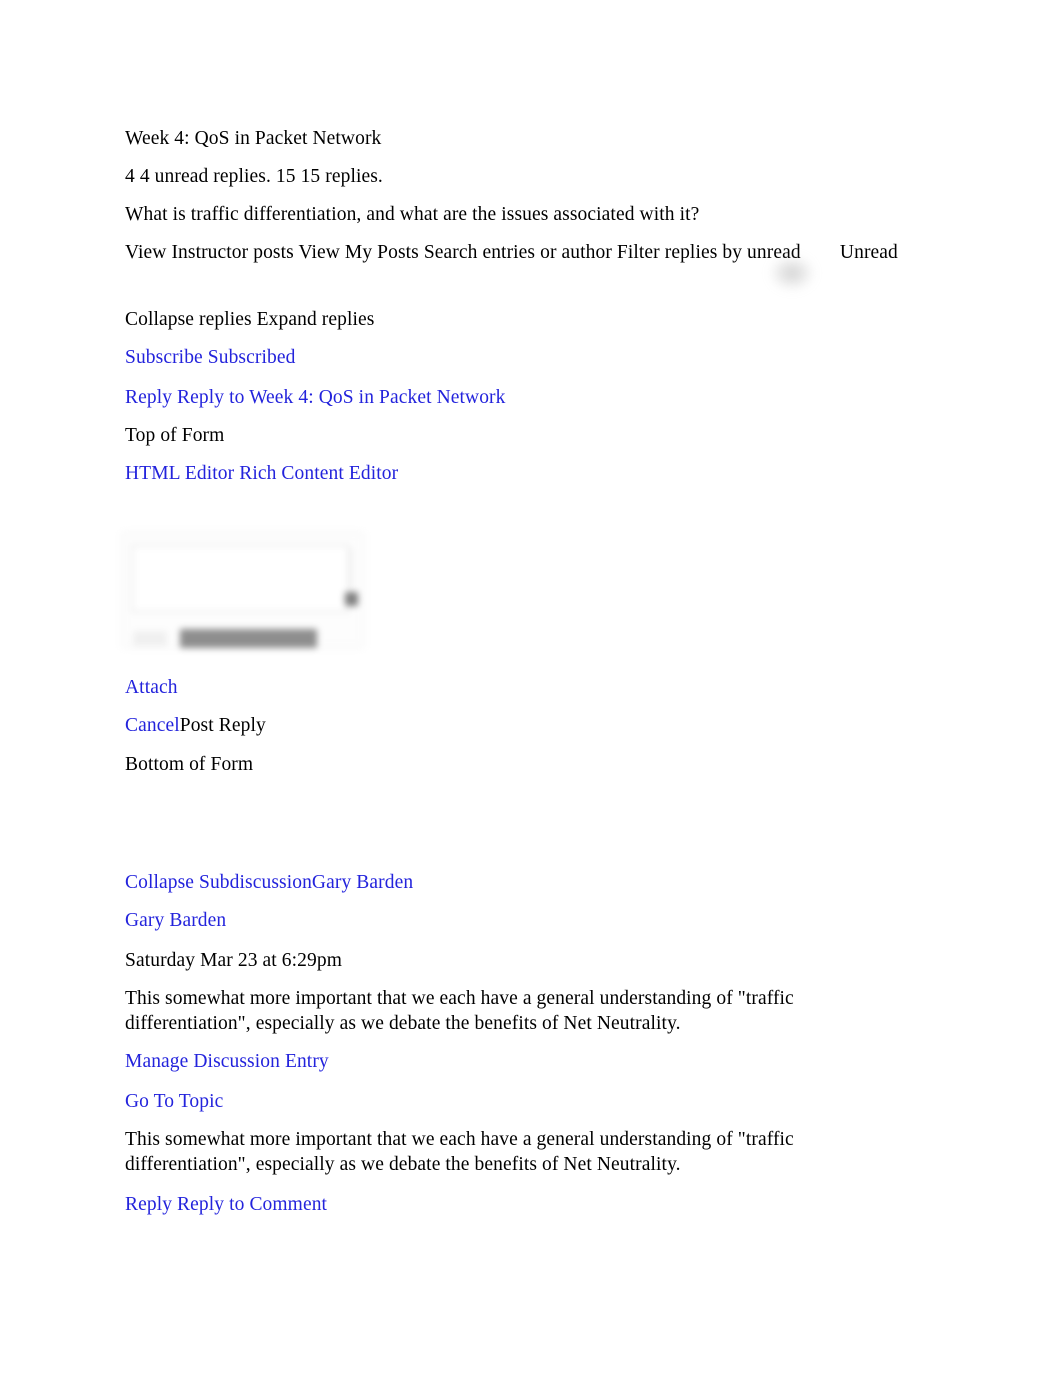 This screenshot has width=1062, height=1377. Describe the element at coordinates (233, 960) in the screenshot. I see `entry-timestamp: Saturday Mar 23 at 6:29pm` at that location.